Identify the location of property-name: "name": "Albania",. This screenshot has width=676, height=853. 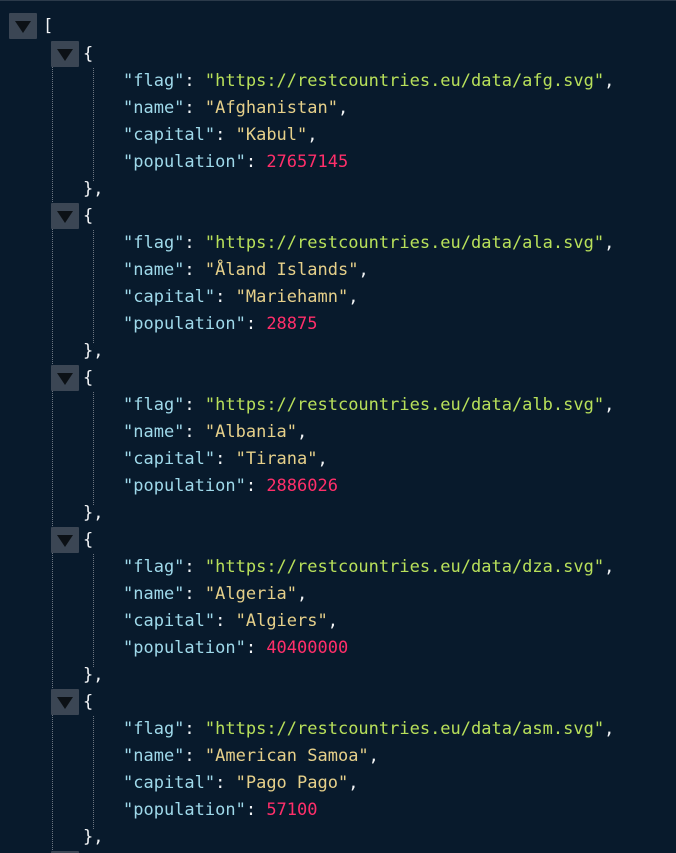
(215, 432).